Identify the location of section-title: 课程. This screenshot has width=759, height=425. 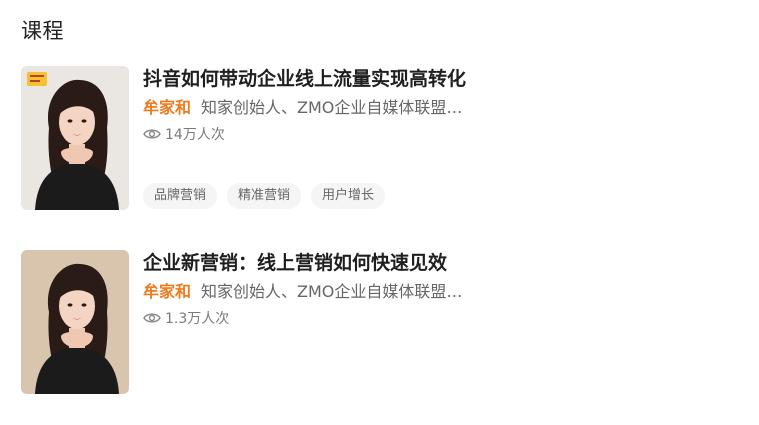
(42, 31).